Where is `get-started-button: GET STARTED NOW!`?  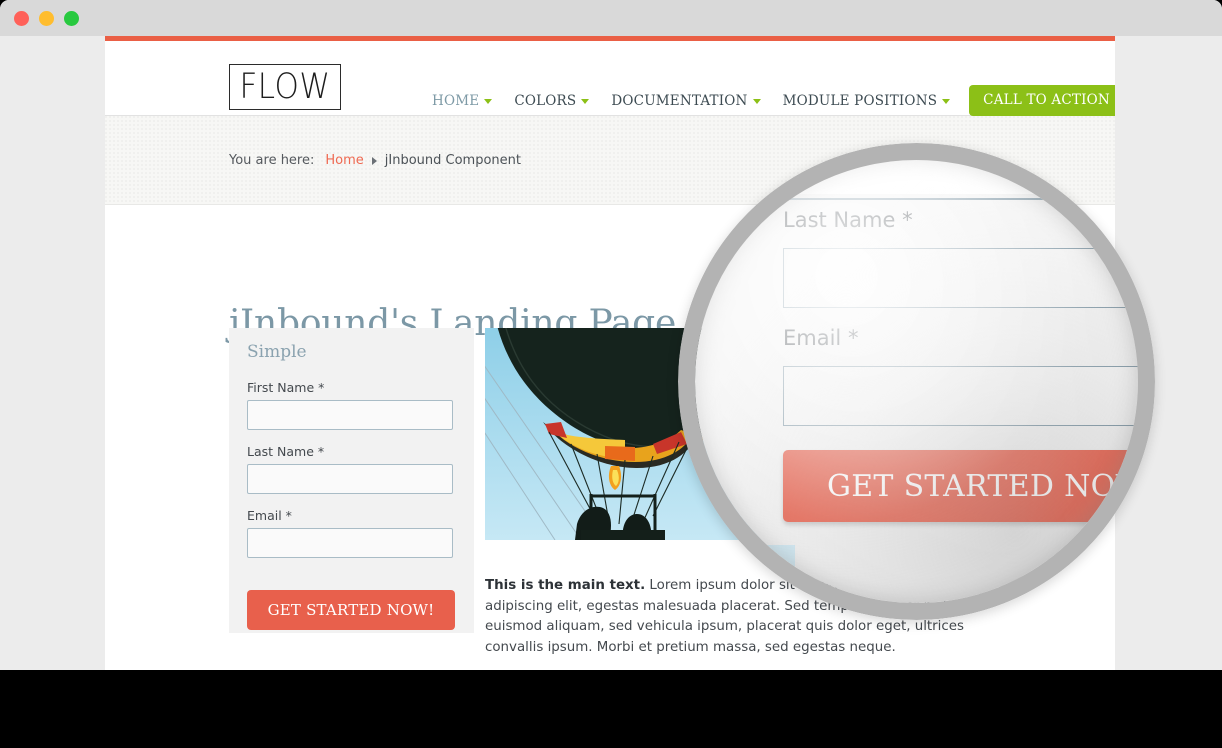 get-started-button: GET STARTED NOW! is located at coordinates (351, 610).